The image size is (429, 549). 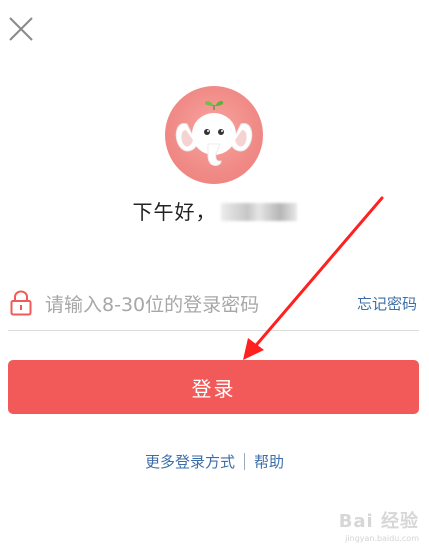 I want to click on close-icon, so click(x=21, y=29).